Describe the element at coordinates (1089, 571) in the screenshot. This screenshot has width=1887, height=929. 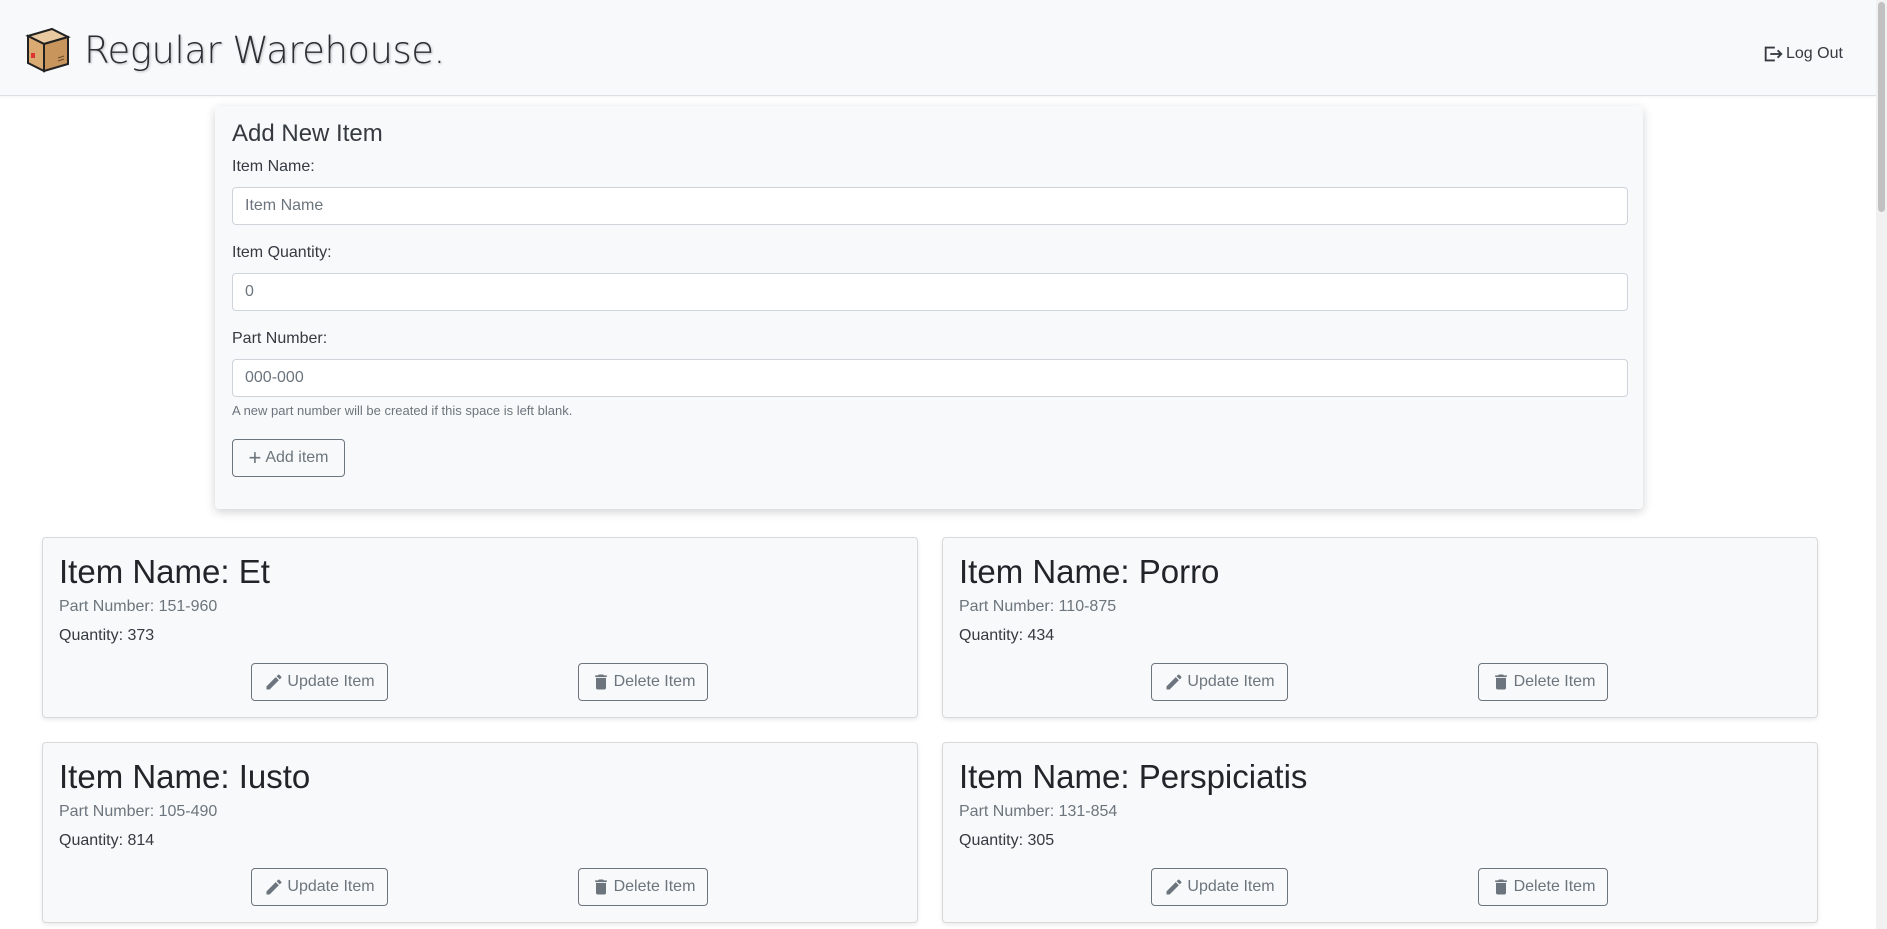
I see `item-name: Item Name: Porro` at that location.